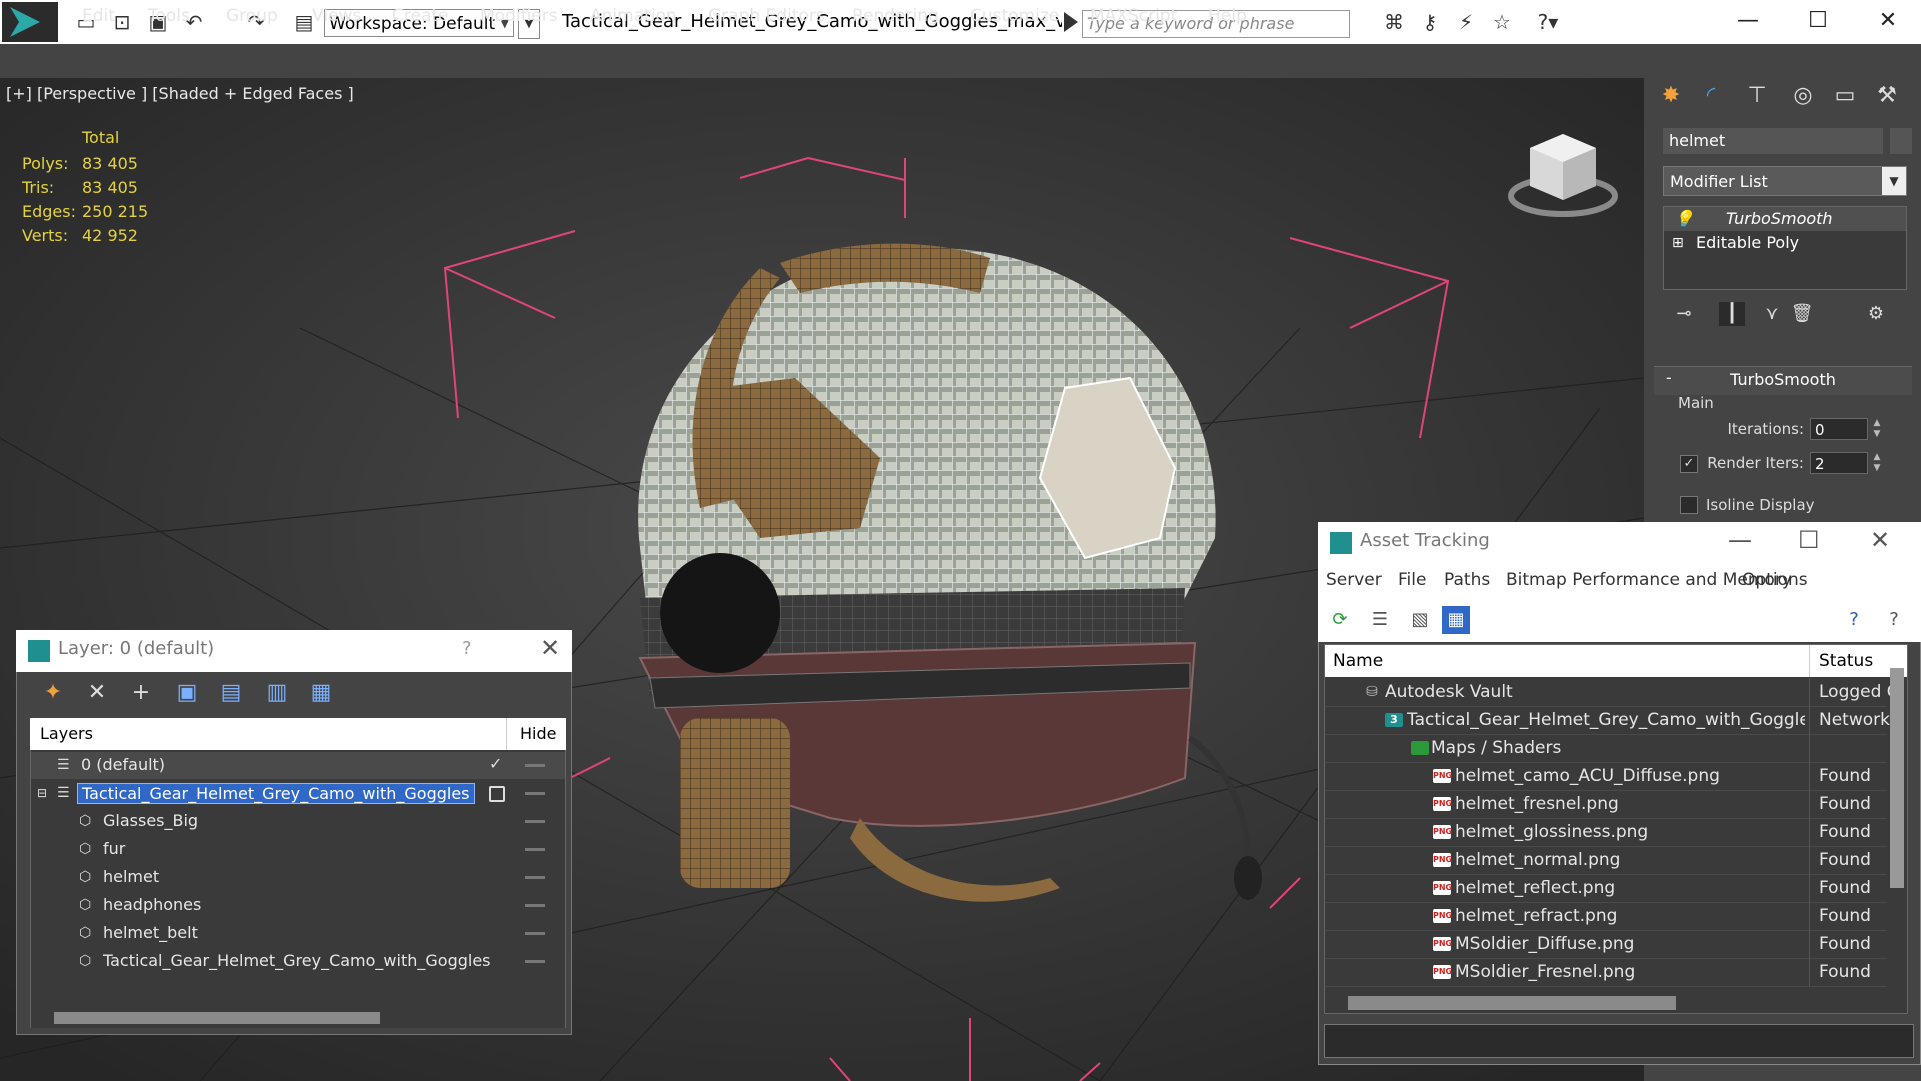 Image resolution: width=1921 pixels, height=1081 pixels. What do you see at coordinates (98, 16) in the screenshot?
I see `menu-edit: Edit` at bounding box center [98, 16].